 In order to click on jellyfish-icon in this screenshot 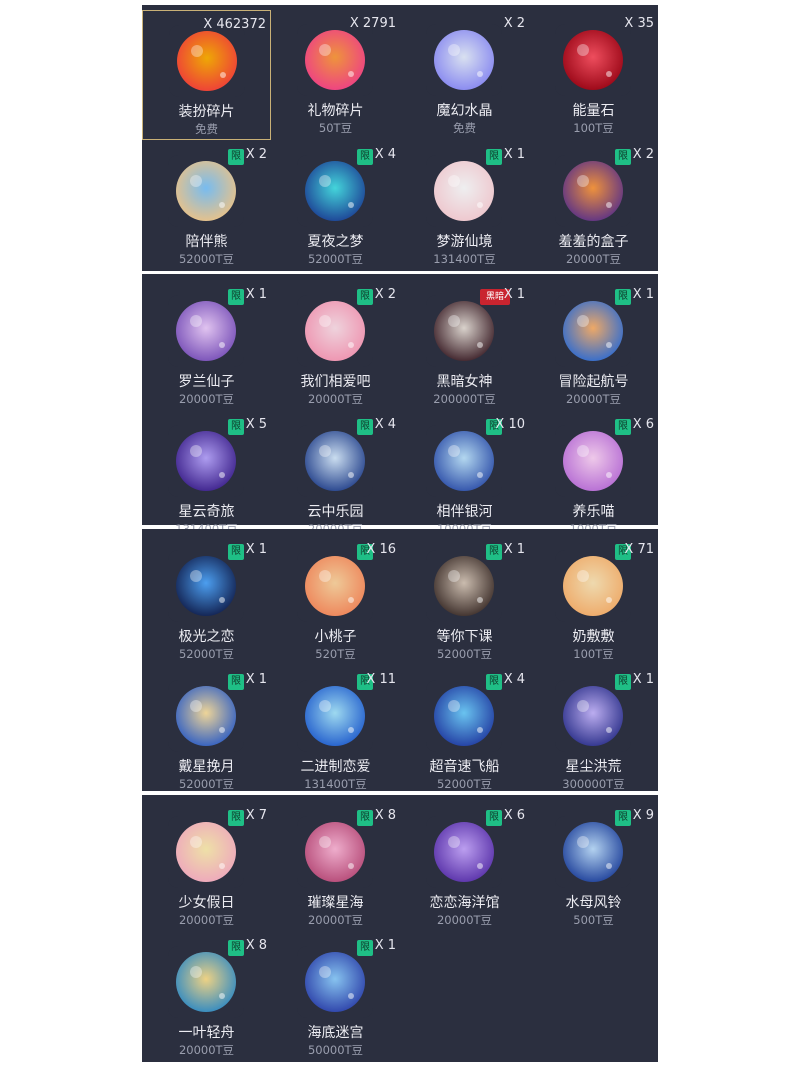, I will do `click(593, 852)`.